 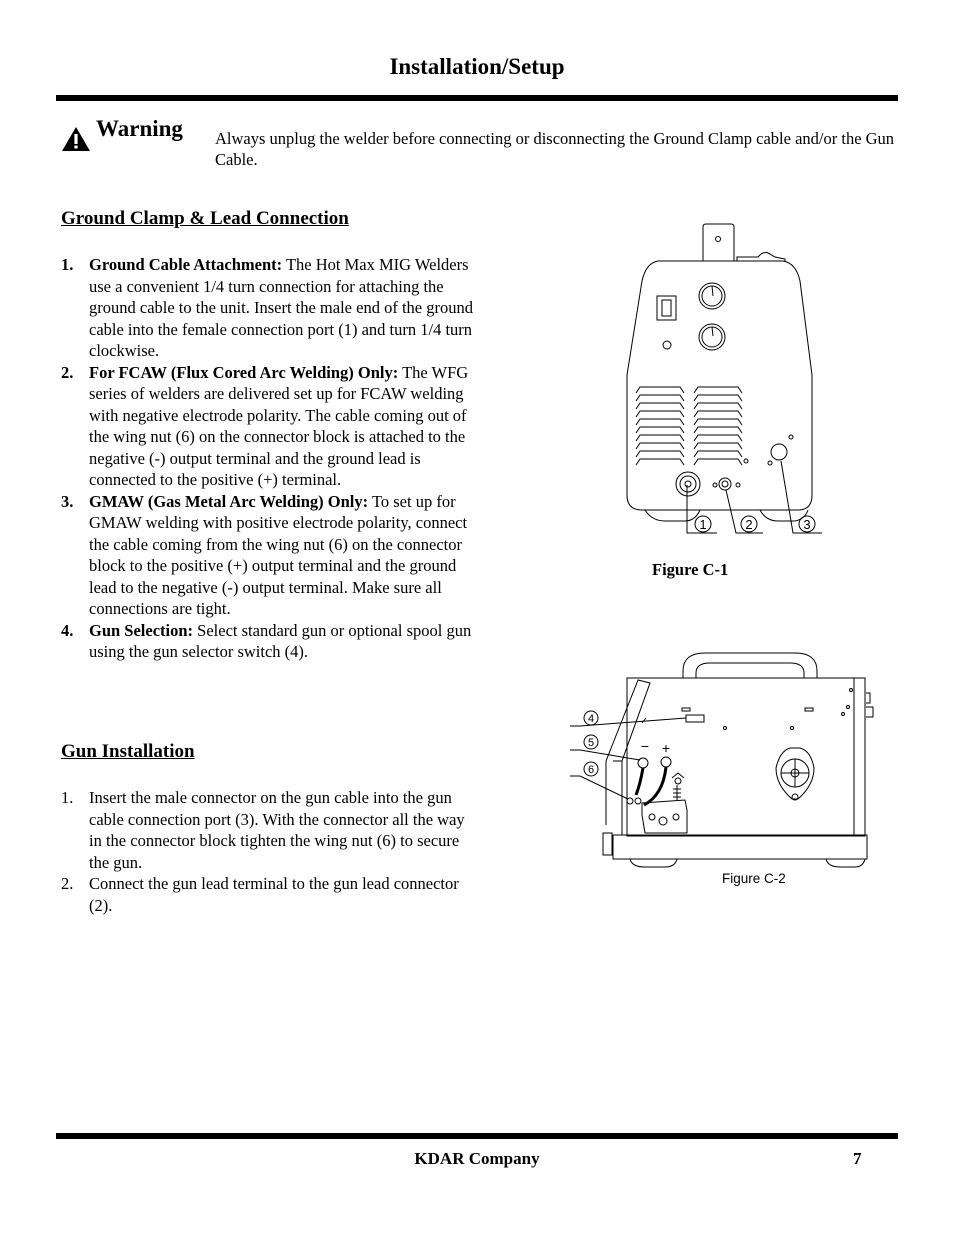 I want to click on polarity-plus: +, so click(x=666, y=748).